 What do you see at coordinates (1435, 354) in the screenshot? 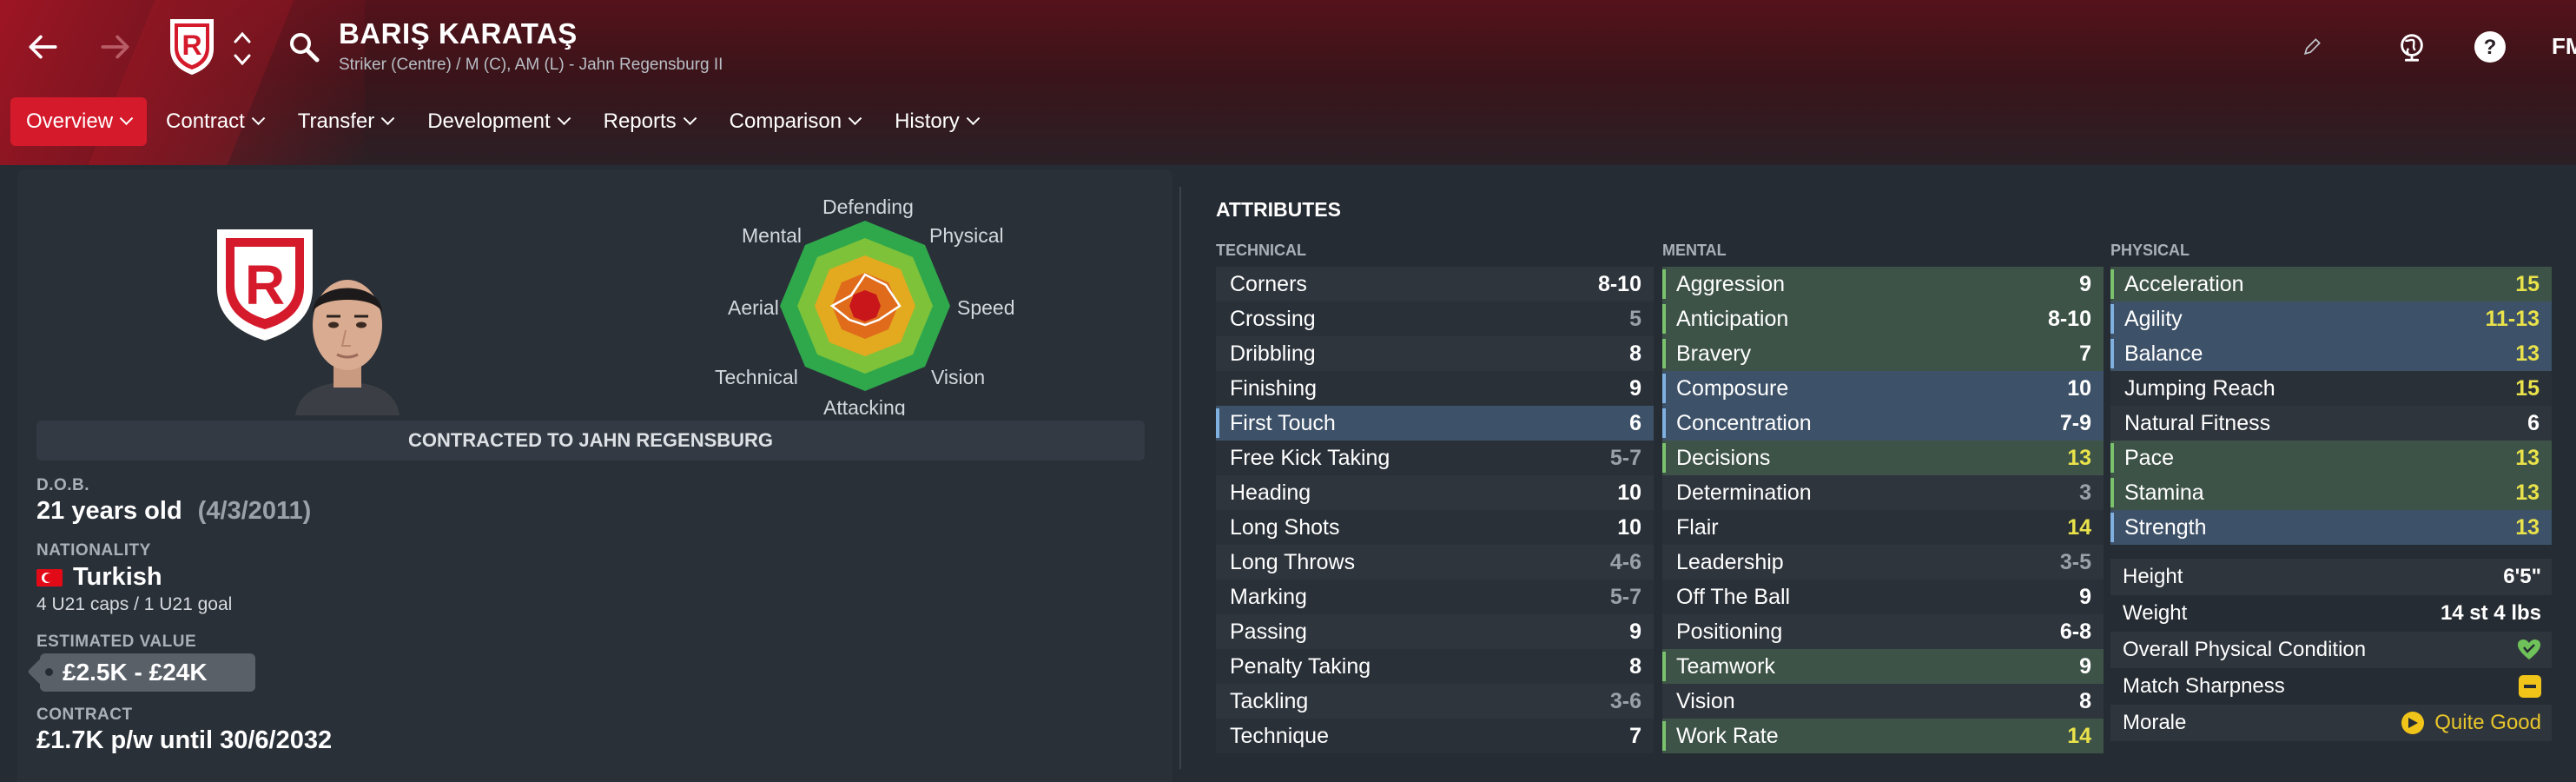
I see `attribute-row-dribbling: Dribbling 8` at bounding box center [1435, 354].